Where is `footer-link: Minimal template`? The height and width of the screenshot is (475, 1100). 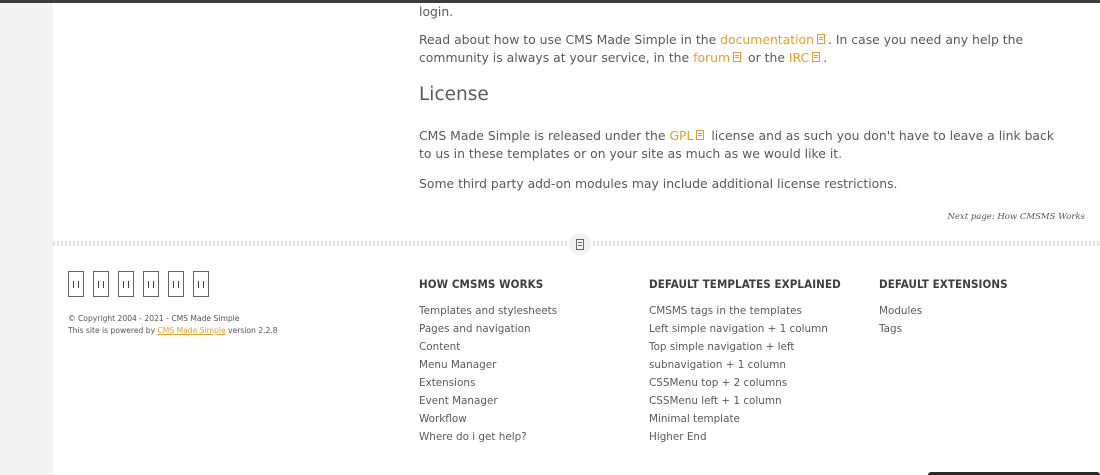
footer-link: Minimal template is located at coordinates (754, 419).